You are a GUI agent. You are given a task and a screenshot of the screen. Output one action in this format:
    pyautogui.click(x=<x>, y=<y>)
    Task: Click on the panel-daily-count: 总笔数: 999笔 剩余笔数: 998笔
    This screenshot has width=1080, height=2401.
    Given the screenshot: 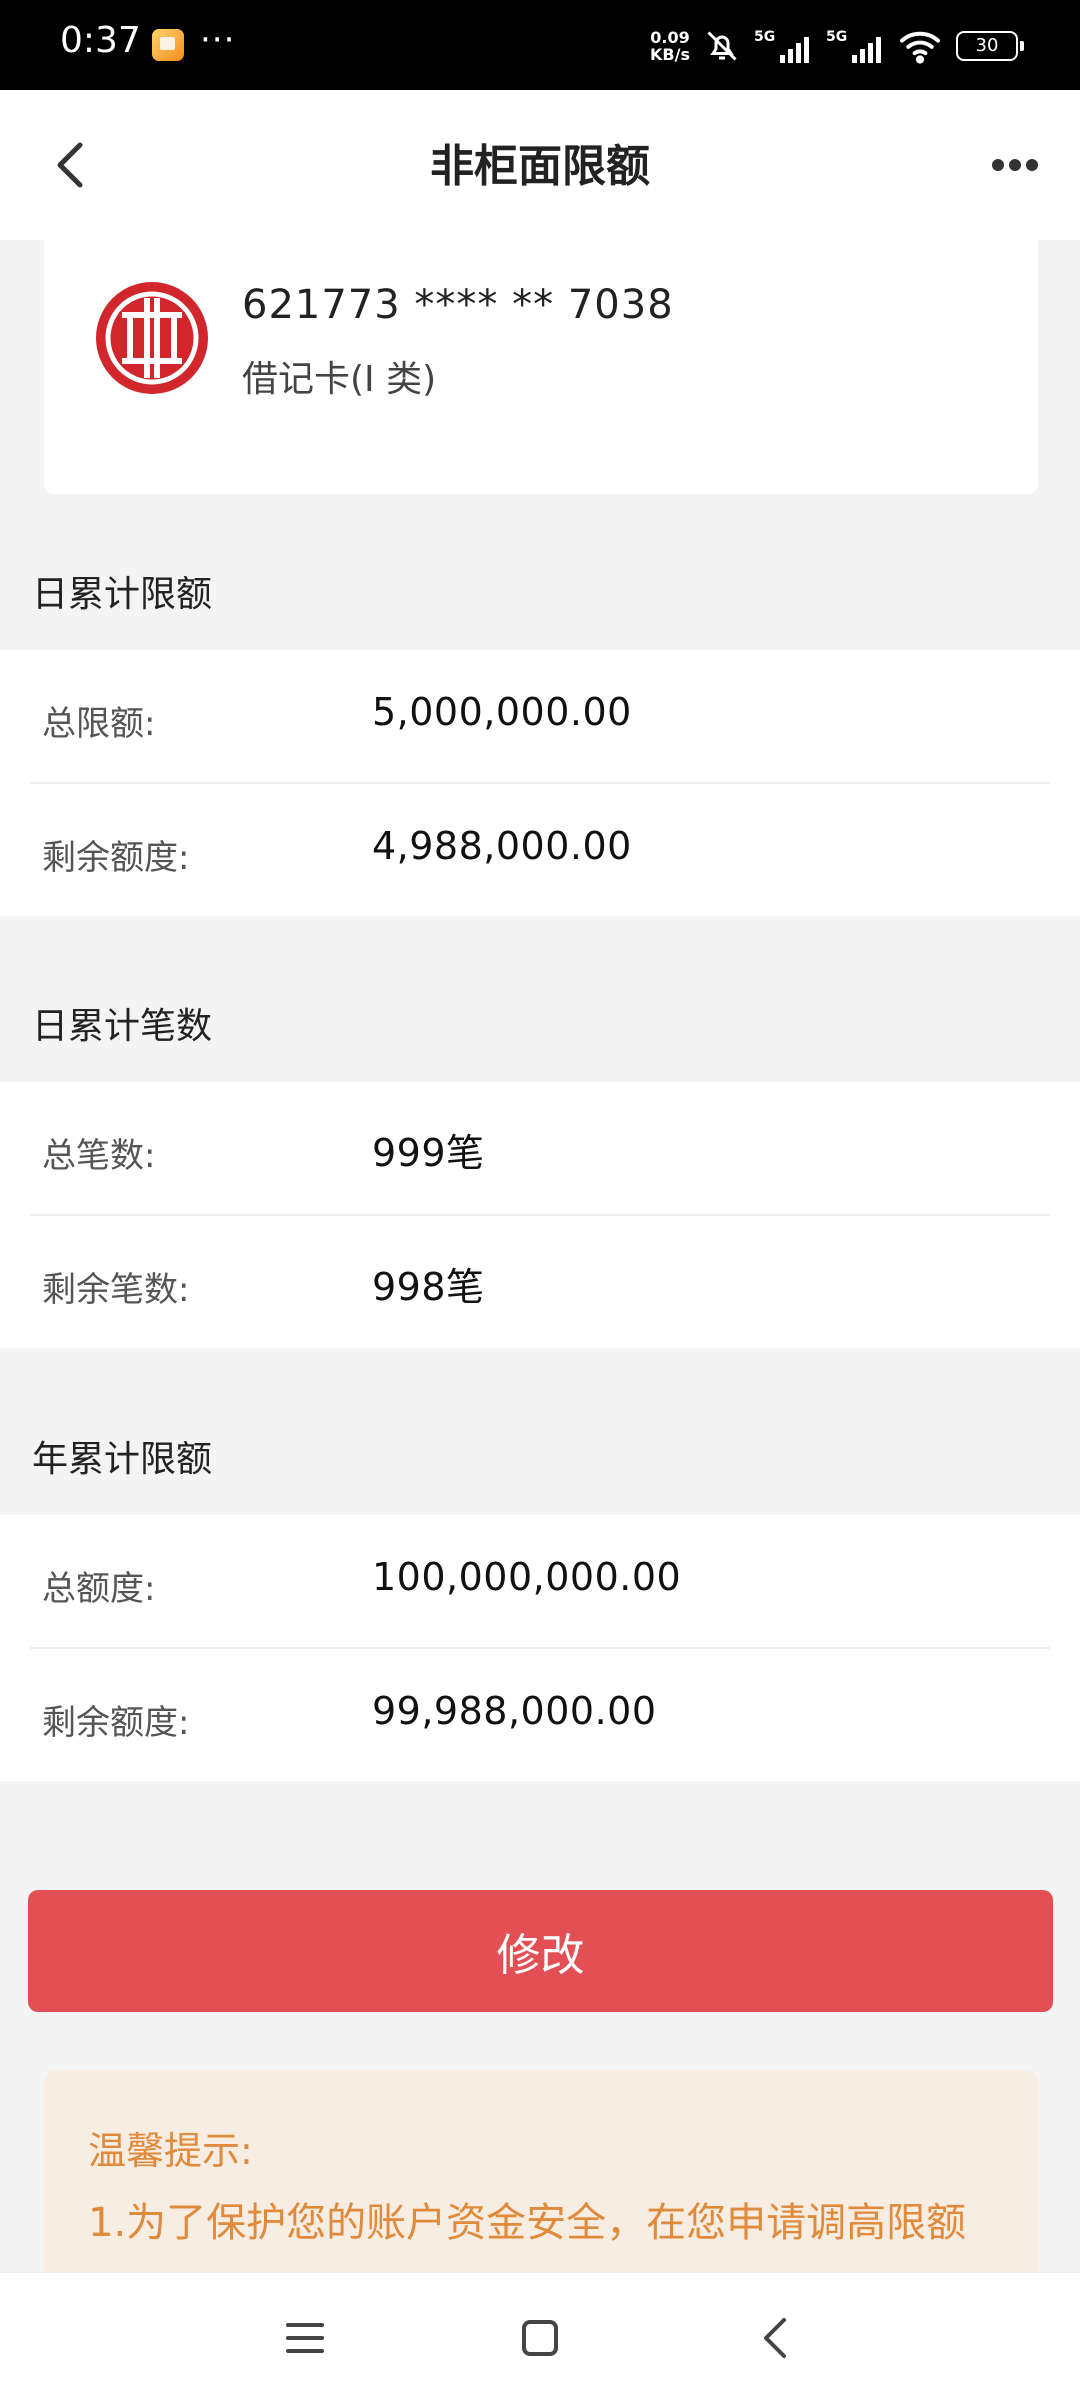 What is the action you would take?
    pyautogui.click(x=540, y=1215)
    